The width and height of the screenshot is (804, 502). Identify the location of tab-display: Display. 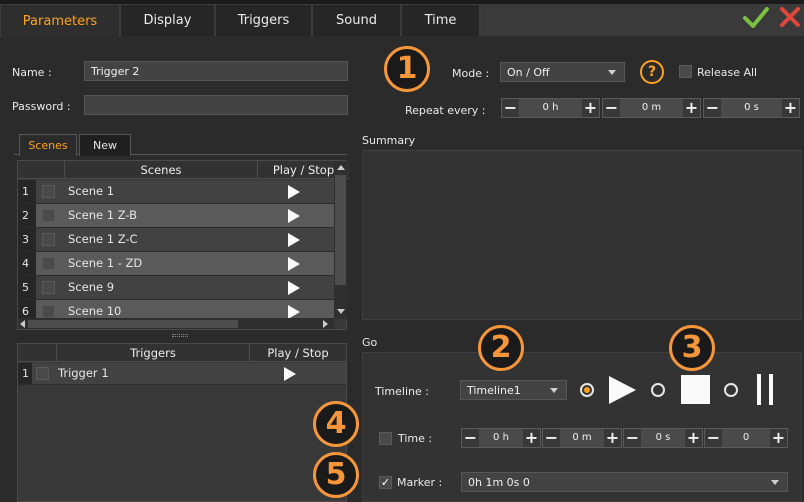
(167, 20).